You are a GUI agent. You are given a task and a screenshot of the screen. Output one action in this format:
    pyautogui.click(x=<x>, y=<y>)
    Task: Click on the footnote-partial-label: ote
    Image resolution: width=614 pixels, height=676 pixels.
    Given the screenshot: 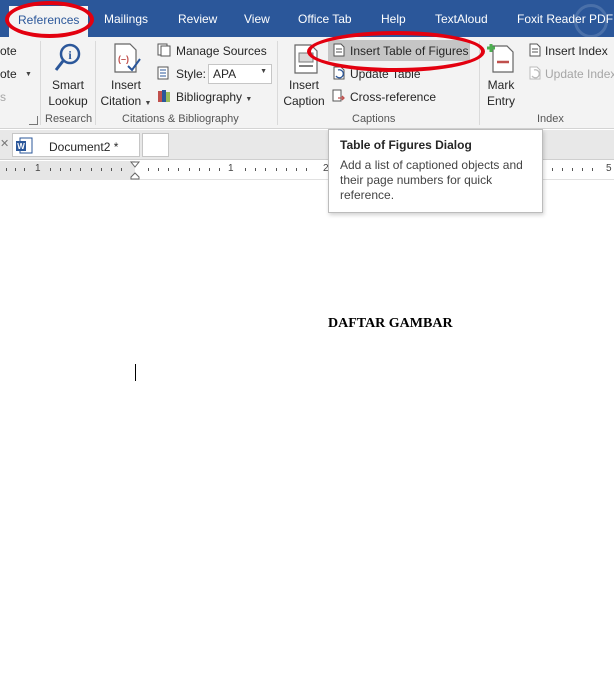 What is the action you would take?
    pyautogui.click(x=8, y=51)
    